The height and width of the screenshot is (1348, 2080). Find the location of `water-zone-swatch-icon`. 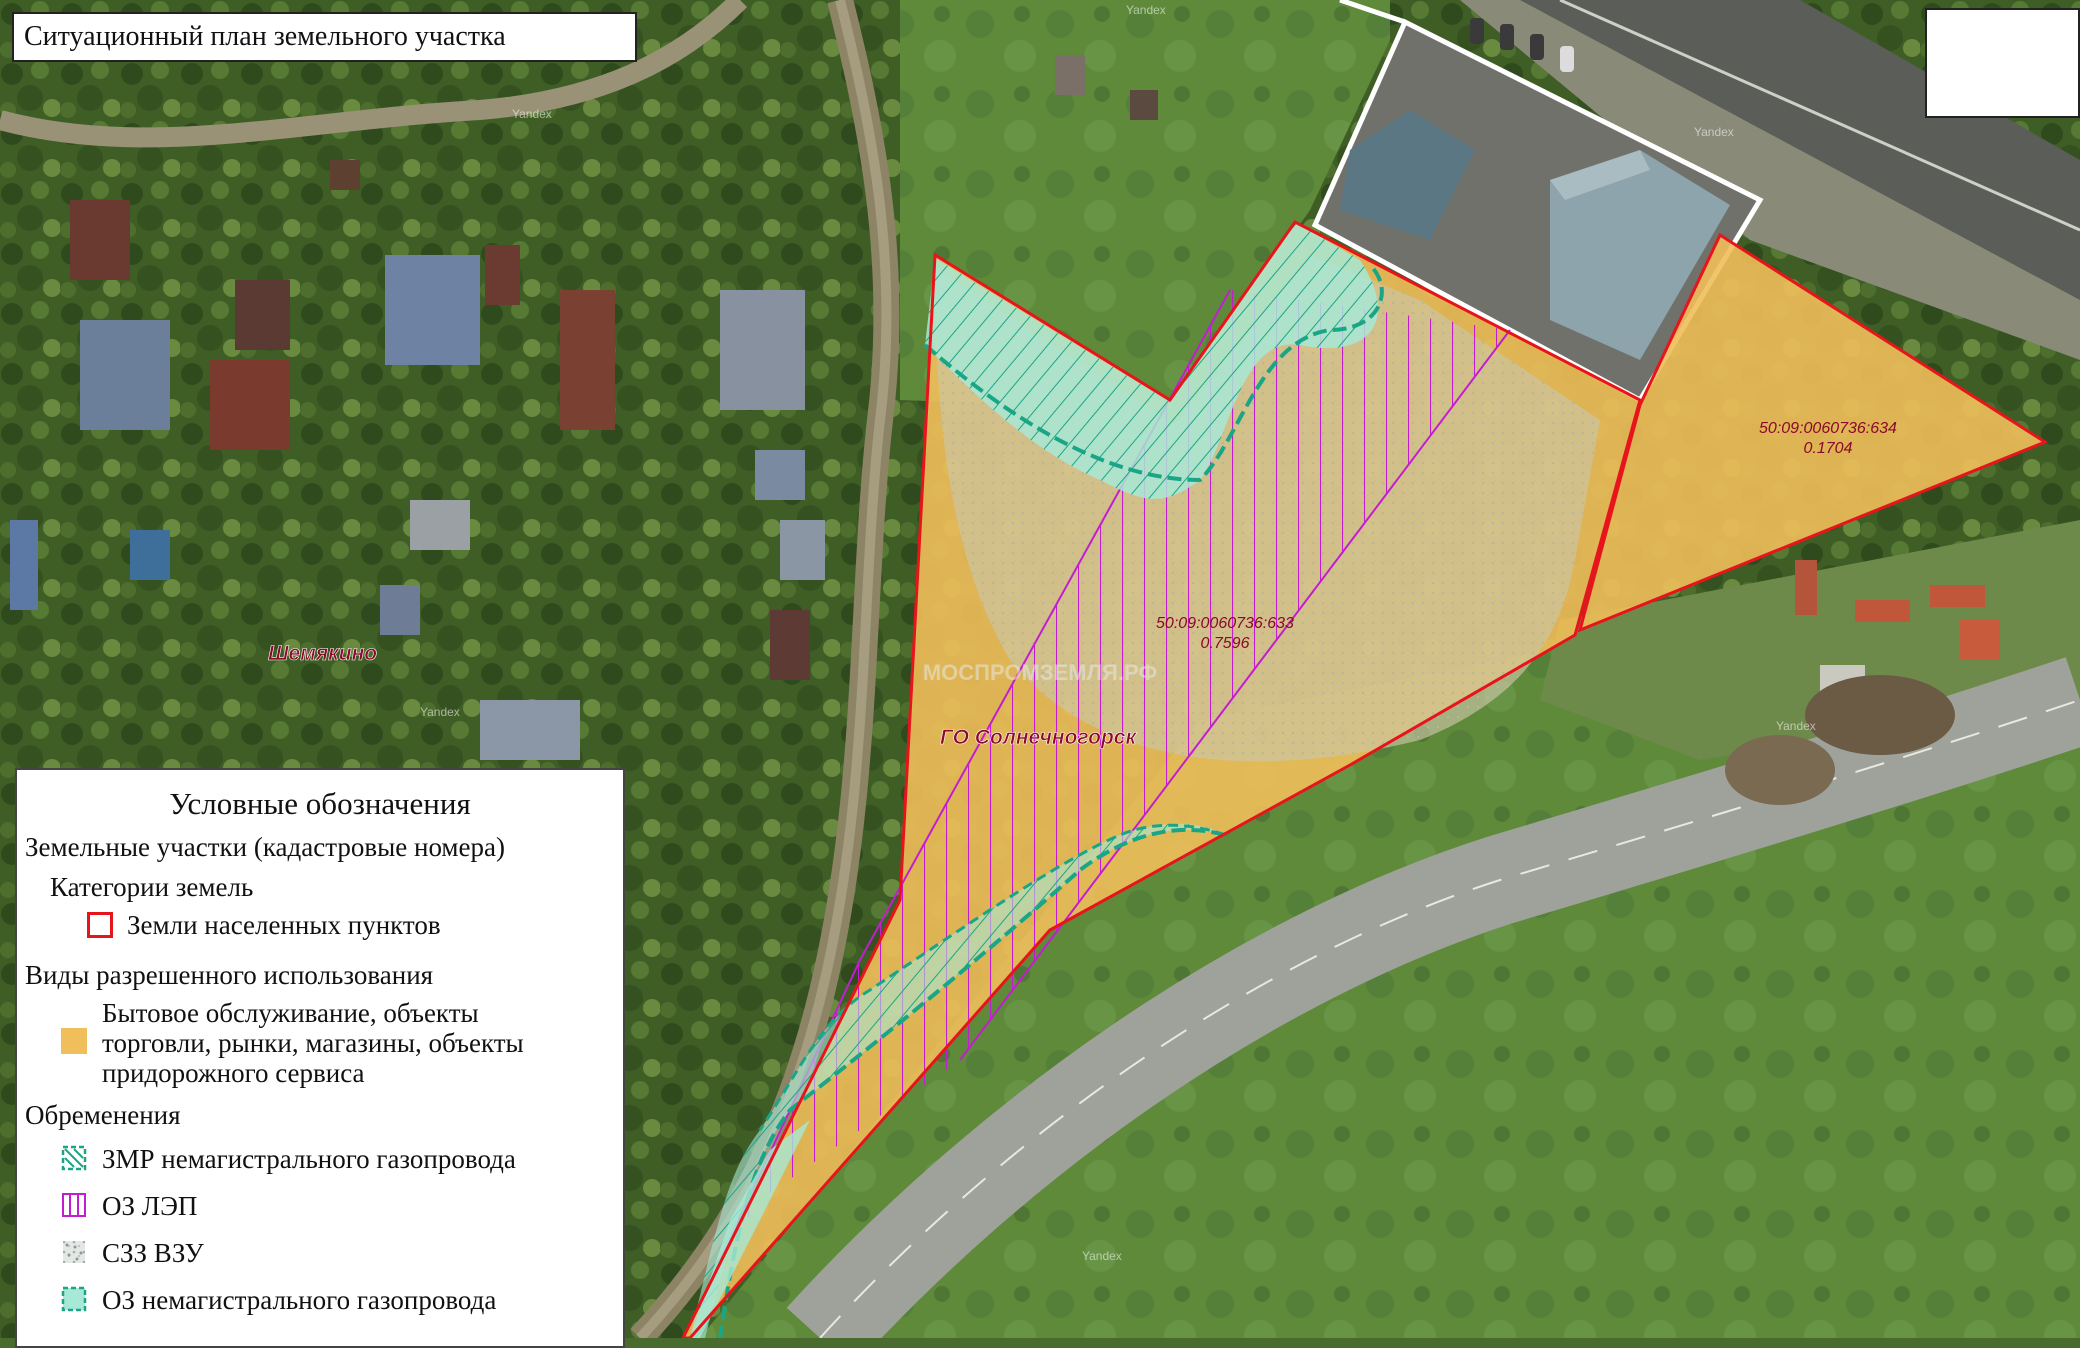

water-zone-swatch-icon is located at coordinates (74, 1252).